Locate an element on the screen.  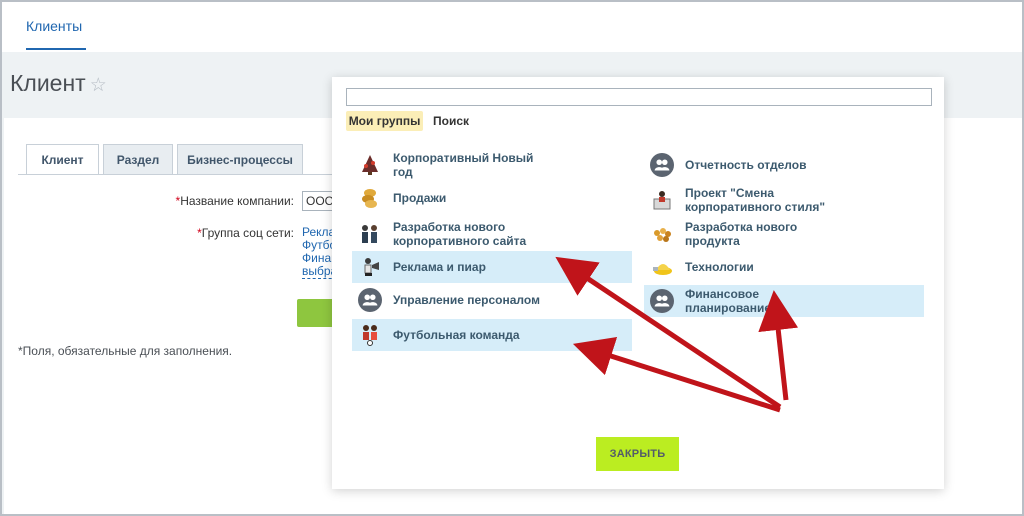
group-item-pr: Реклама и пиар is located at coordinates (492, 267).